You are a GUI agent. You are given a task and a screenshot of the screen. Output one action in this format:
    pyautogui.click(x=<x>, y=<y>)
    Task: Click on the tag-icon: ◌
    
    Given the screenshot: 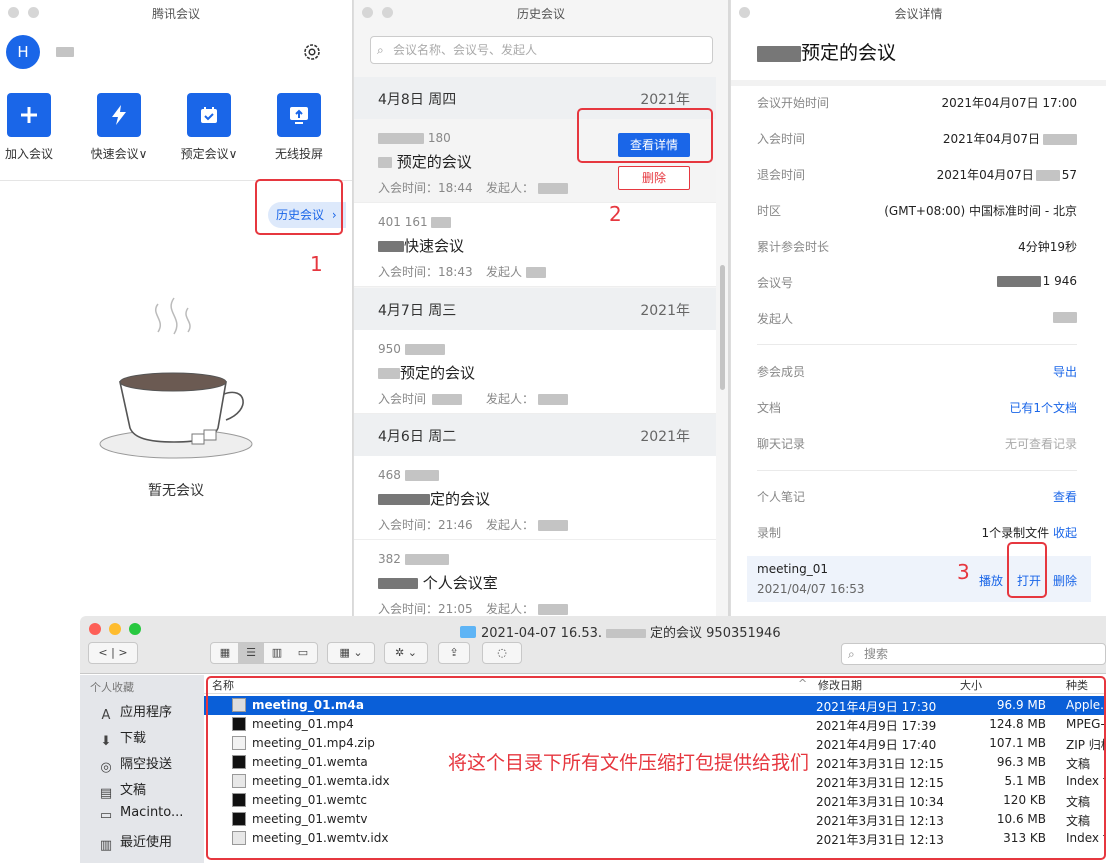 What is the action you would take?
    pyautogui.click(x=502, y=652)
    